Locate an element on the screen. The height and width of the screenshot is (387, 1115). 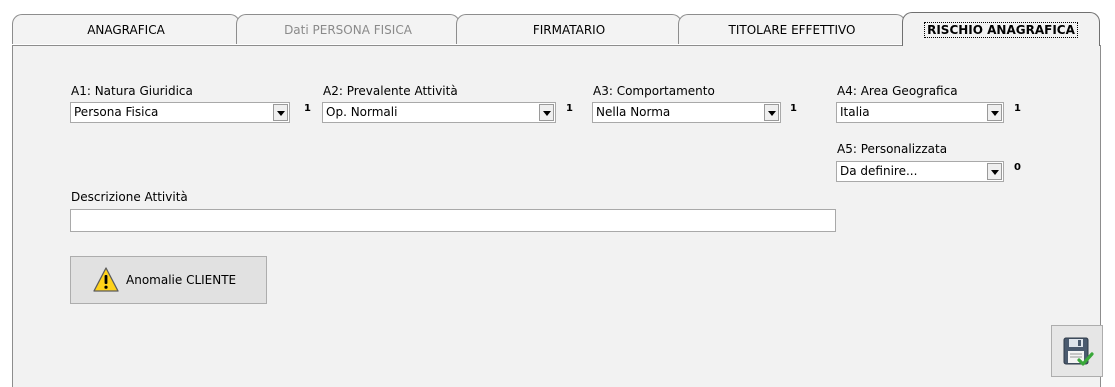
descrizione-attivita-input is located at coordinates (453, 220).